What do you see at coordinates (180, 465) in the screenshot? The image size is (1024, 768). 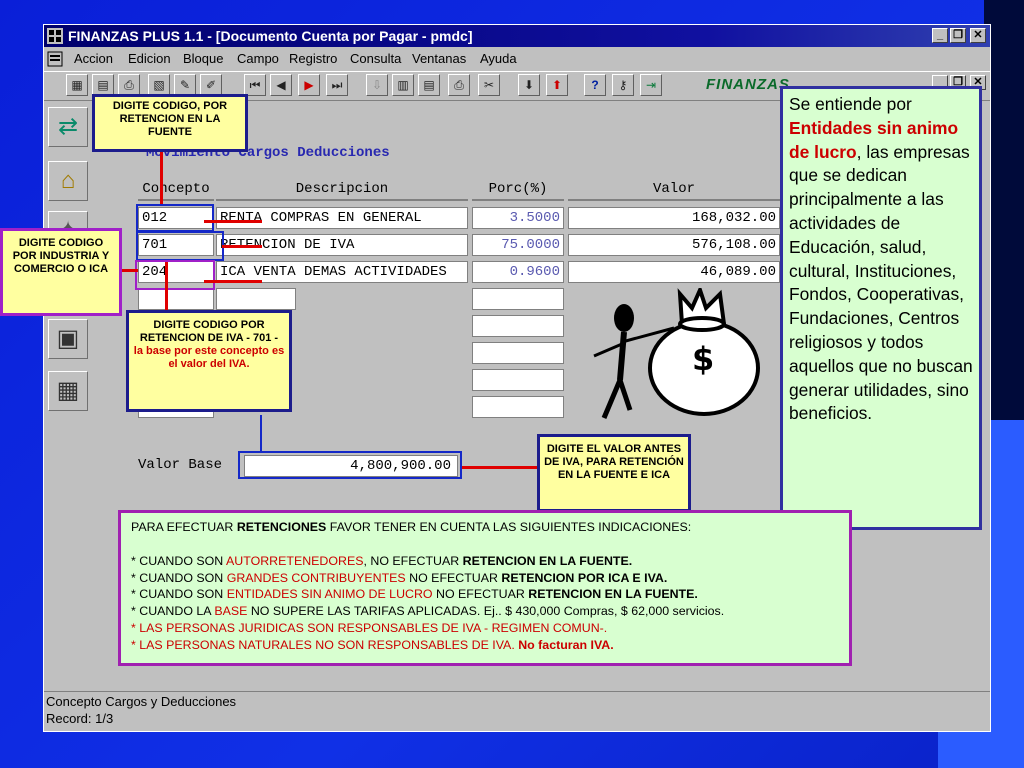 I see `valor-base-label: Valor Base` at bounding box center [180, 465].